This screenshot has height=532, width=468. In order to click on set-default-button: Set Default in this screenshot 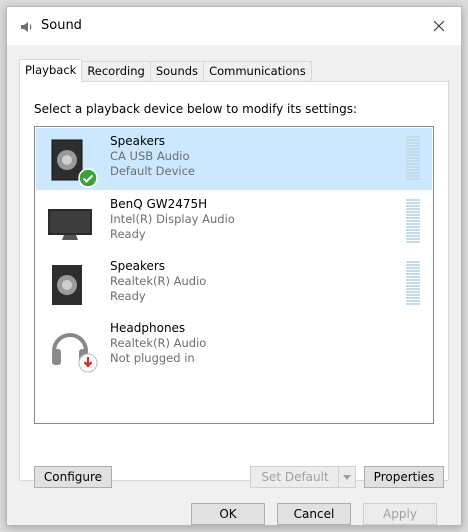, I will do `click(303, 477)`.